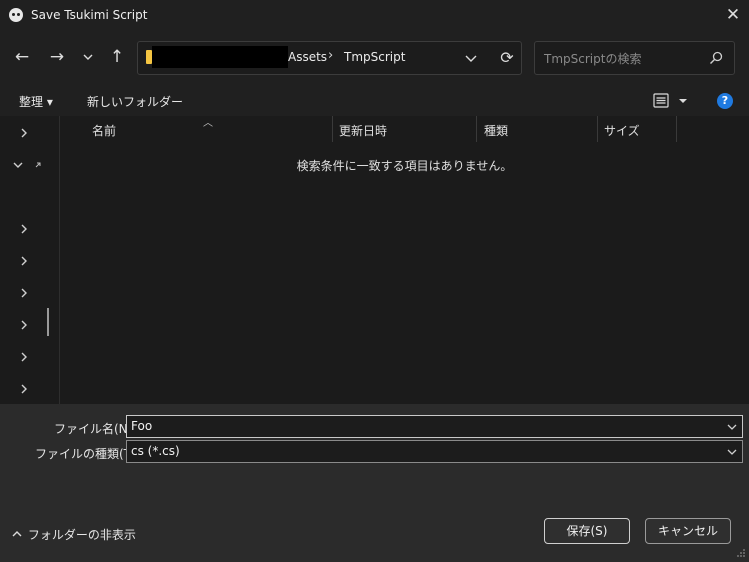 The width and height of the screenshot is (749, 562). Describe the element at coordinates (434, 426) in the screenshot. I see `filename-field: Foo` at that location.